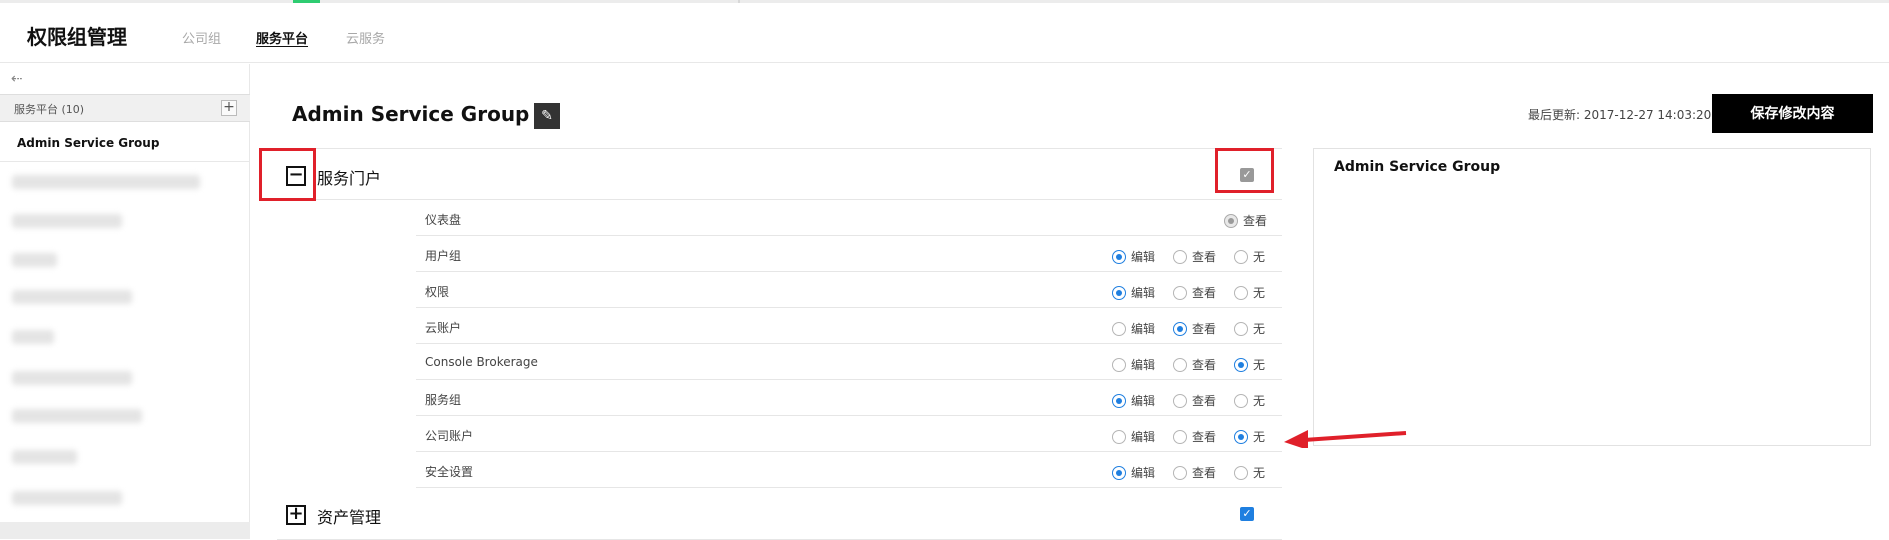 The image size is (1889, 540). Describe the element at coordinates (443, 328) in the screenshot. I see `perm-name: 云账户` at that location.